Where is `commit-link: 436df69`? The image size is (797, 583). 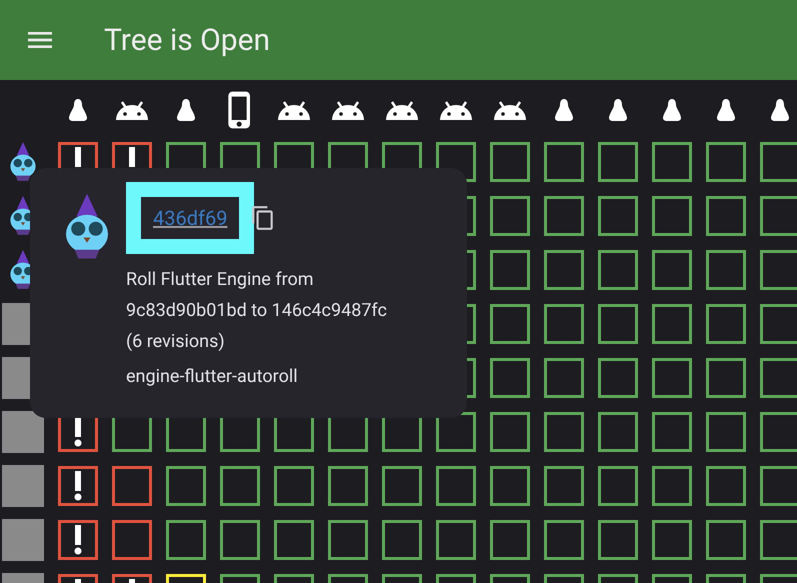 commit-link: 436df69 is located at coordinates (190, 218).